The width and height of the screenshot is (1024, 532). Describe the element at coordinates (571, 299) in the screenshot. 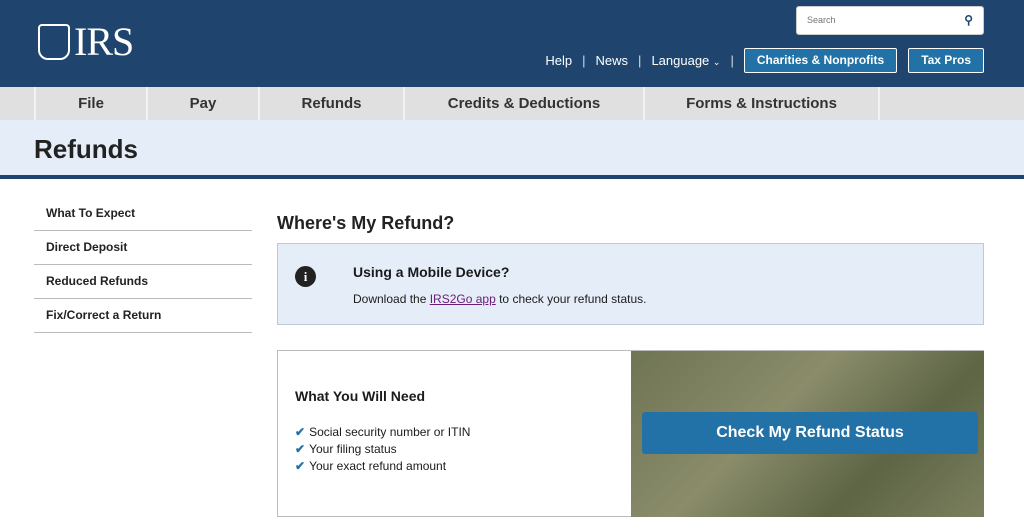

I see `alert-text-after: to check your refund status.` at that location.